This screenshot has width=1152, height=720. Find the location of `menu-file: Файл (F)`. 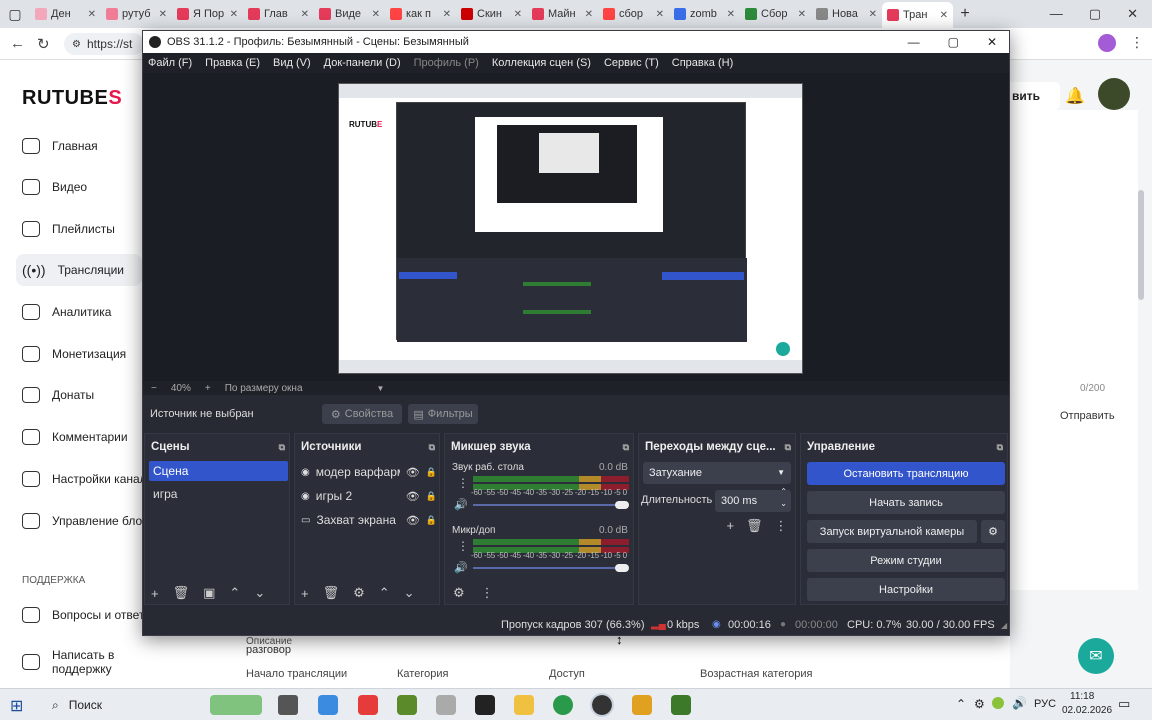

menu-file: Файл (F) is located at coordinates (170, 63).